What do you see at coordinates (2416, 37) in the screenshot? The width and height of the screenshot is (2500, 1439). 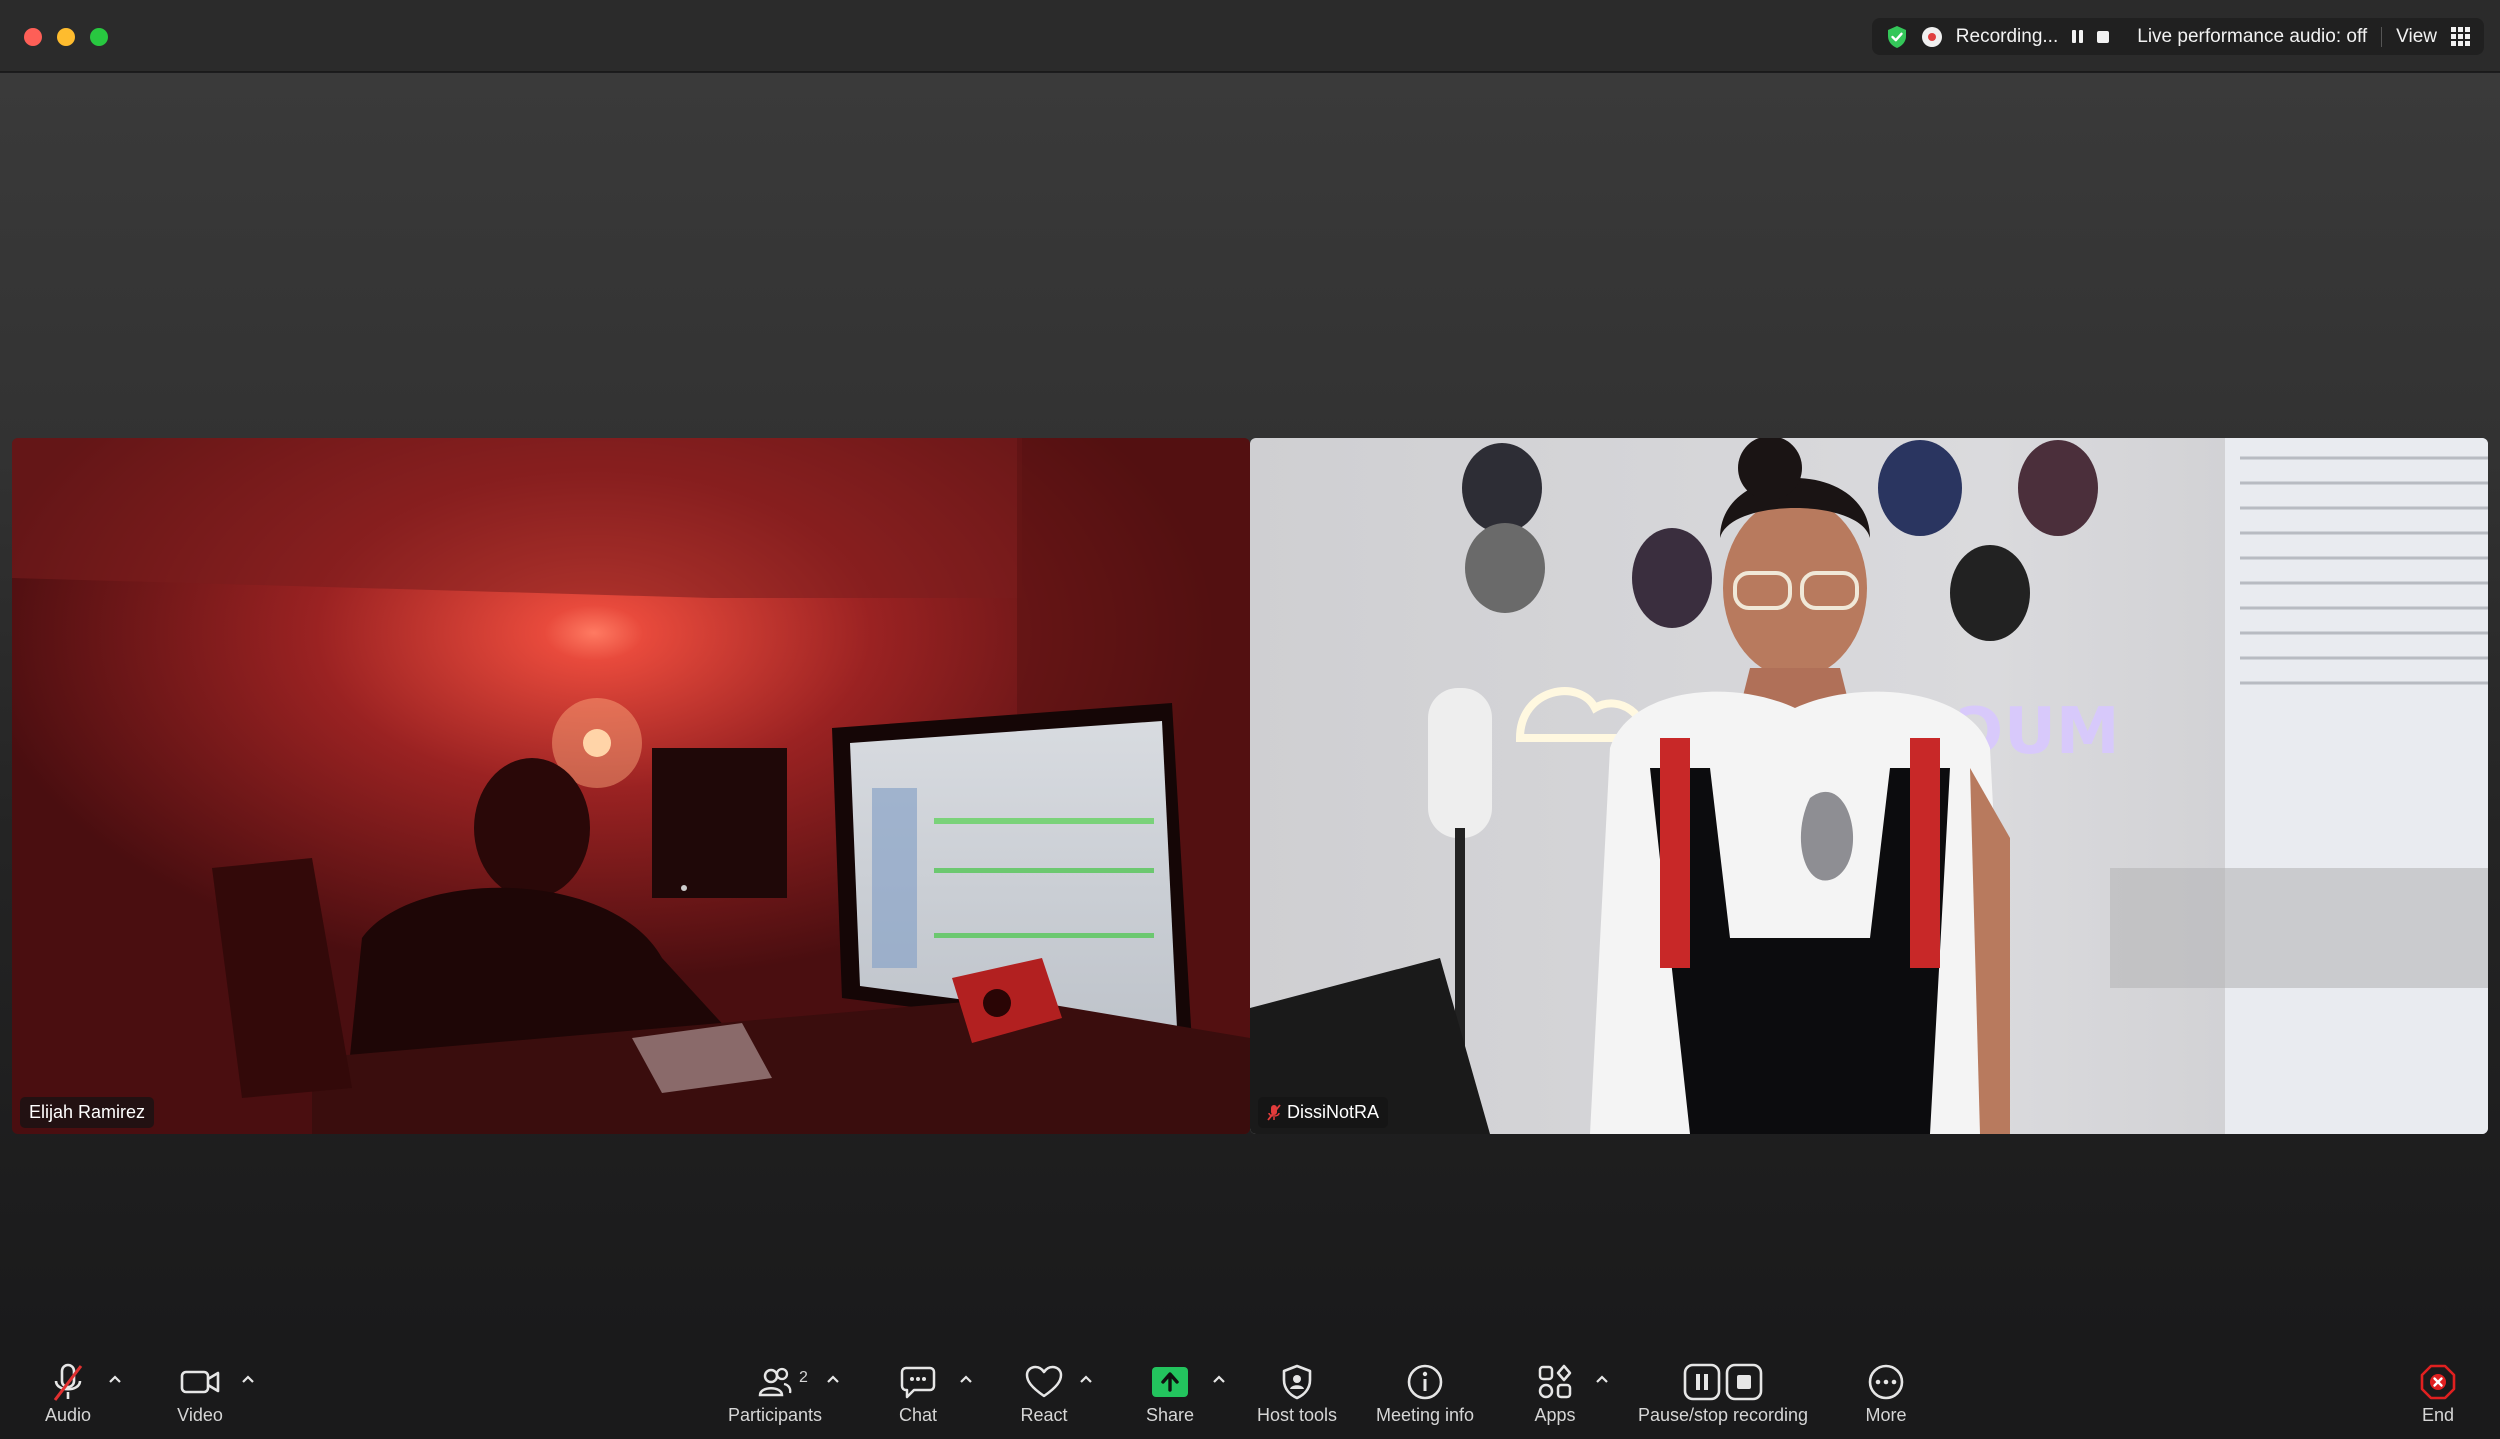 I see `view-button-label: View` at bounding box center [2416, 37].